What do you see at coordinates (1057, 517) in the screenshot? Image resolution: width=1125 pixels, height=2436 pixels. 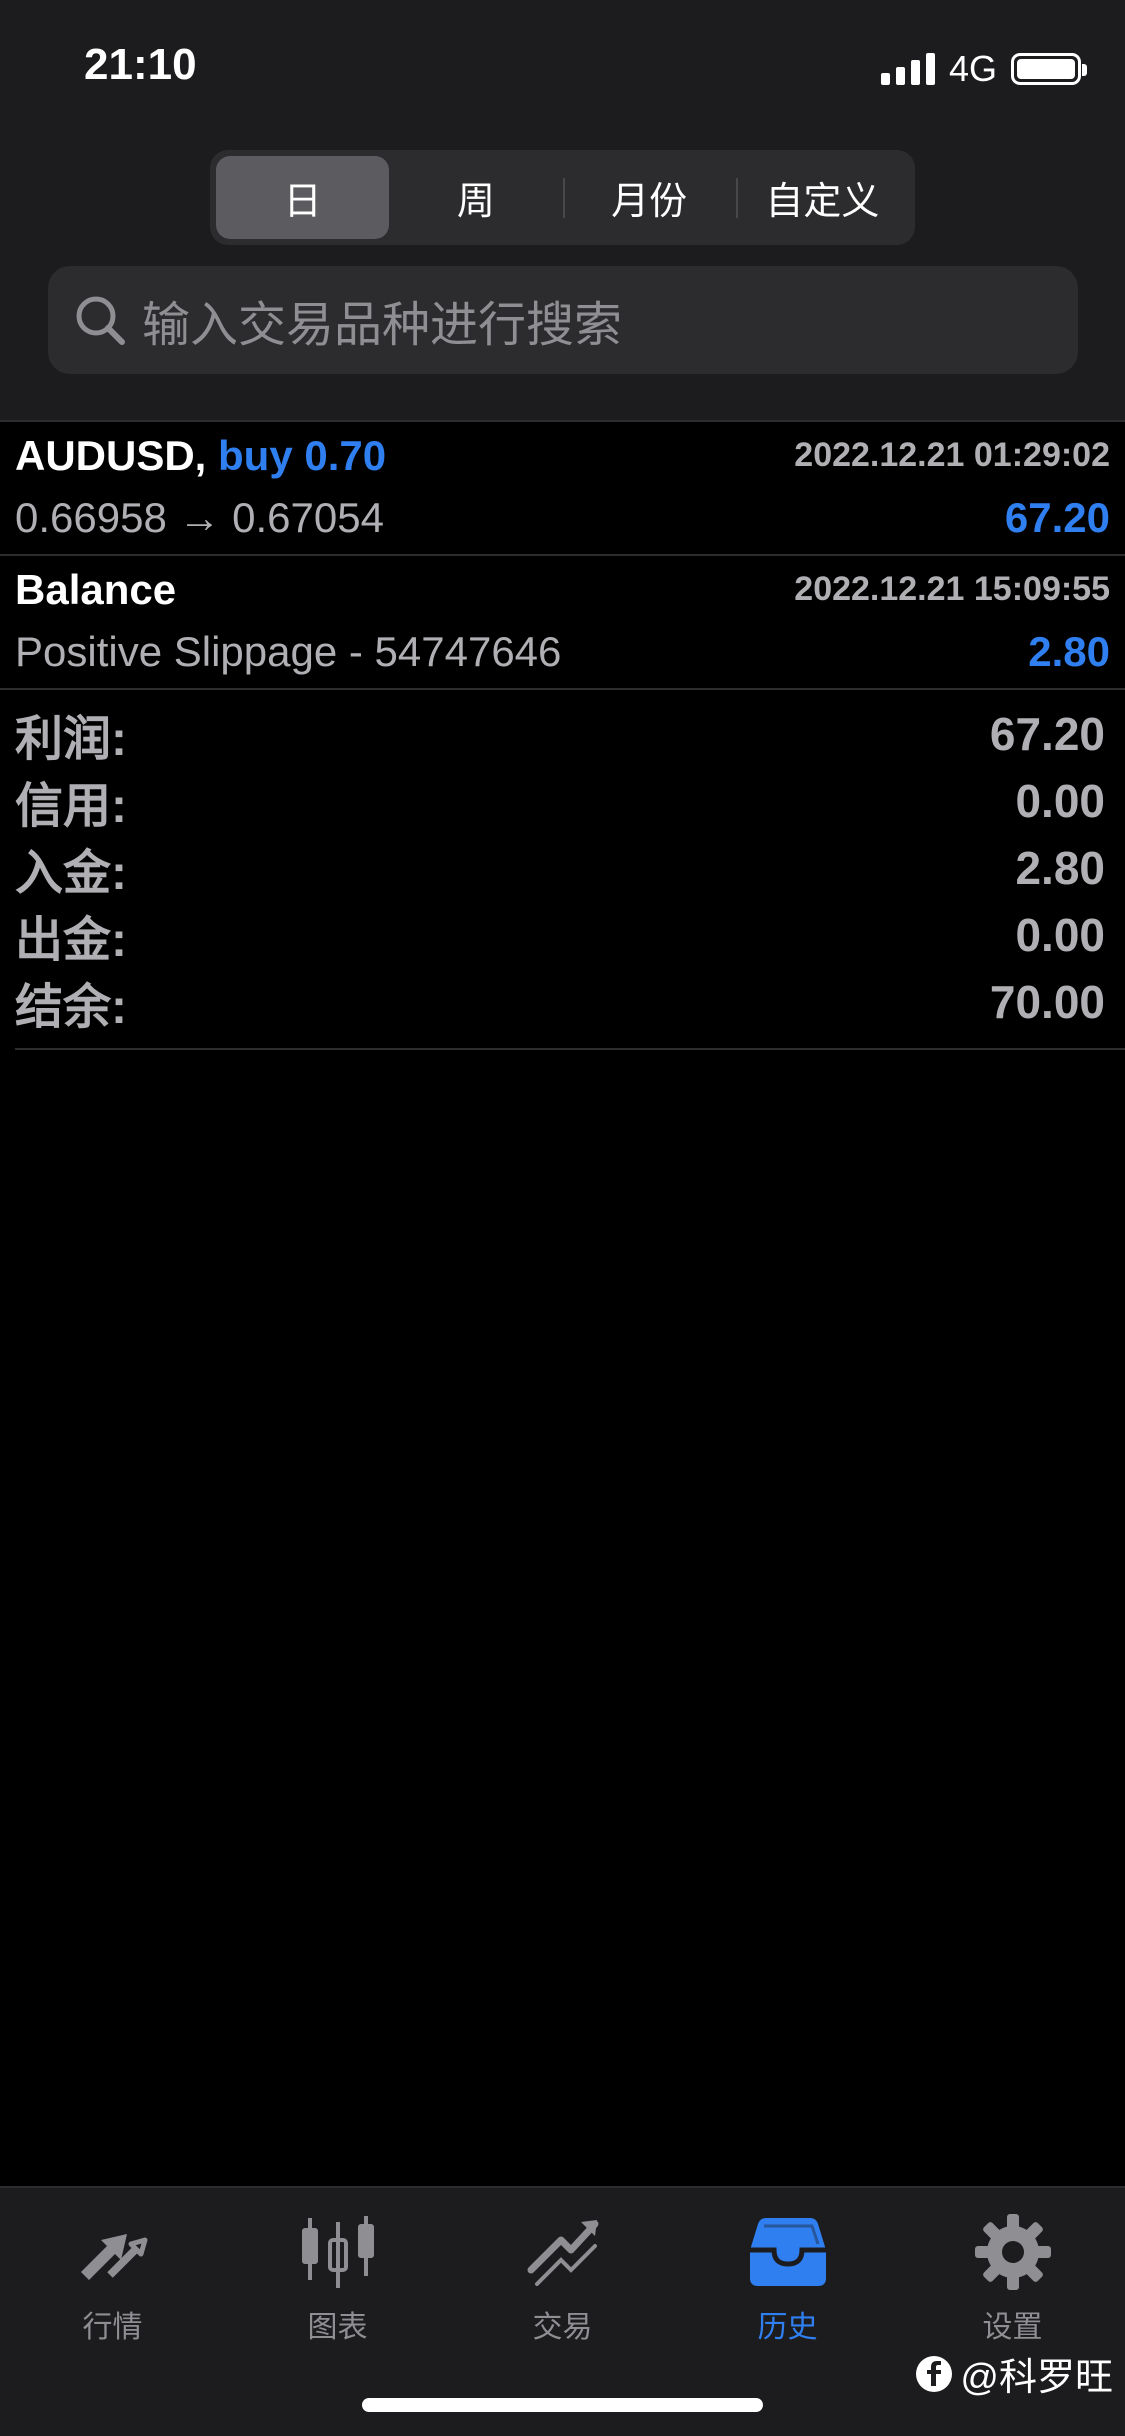 I see `deal-profit: 67.20` at bounding box center [1057, 517].